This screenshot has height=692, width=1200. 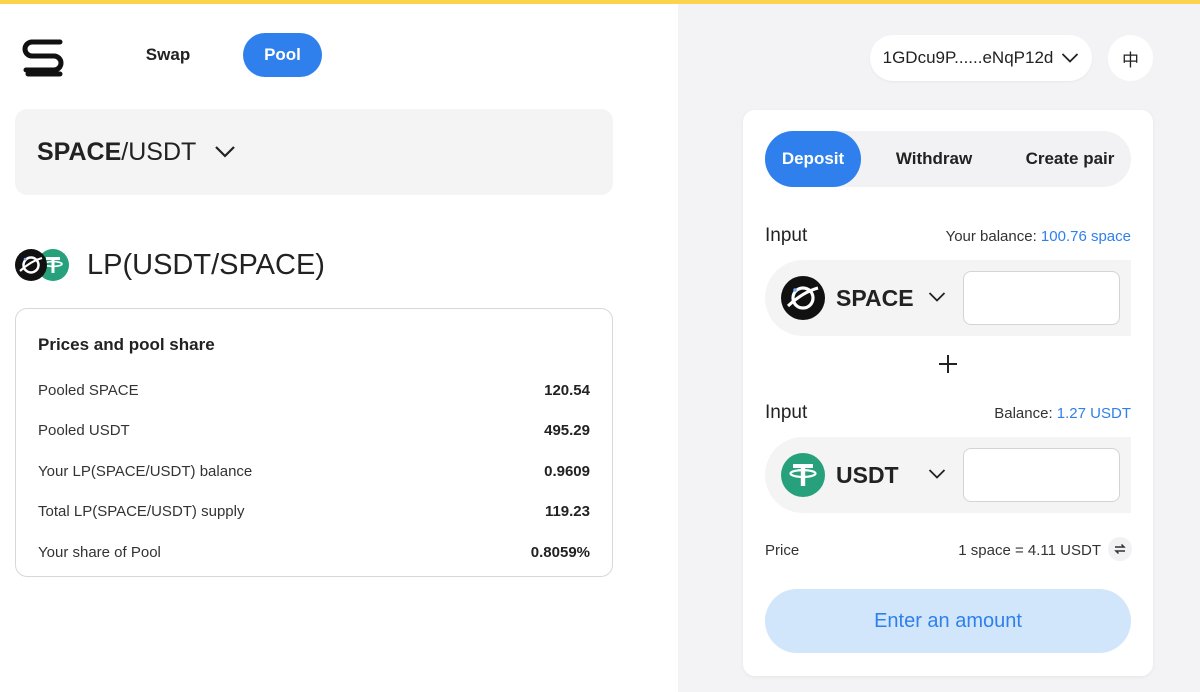 I want to click on tab-withdraw: Withdraw, so click(x=934, y=159).